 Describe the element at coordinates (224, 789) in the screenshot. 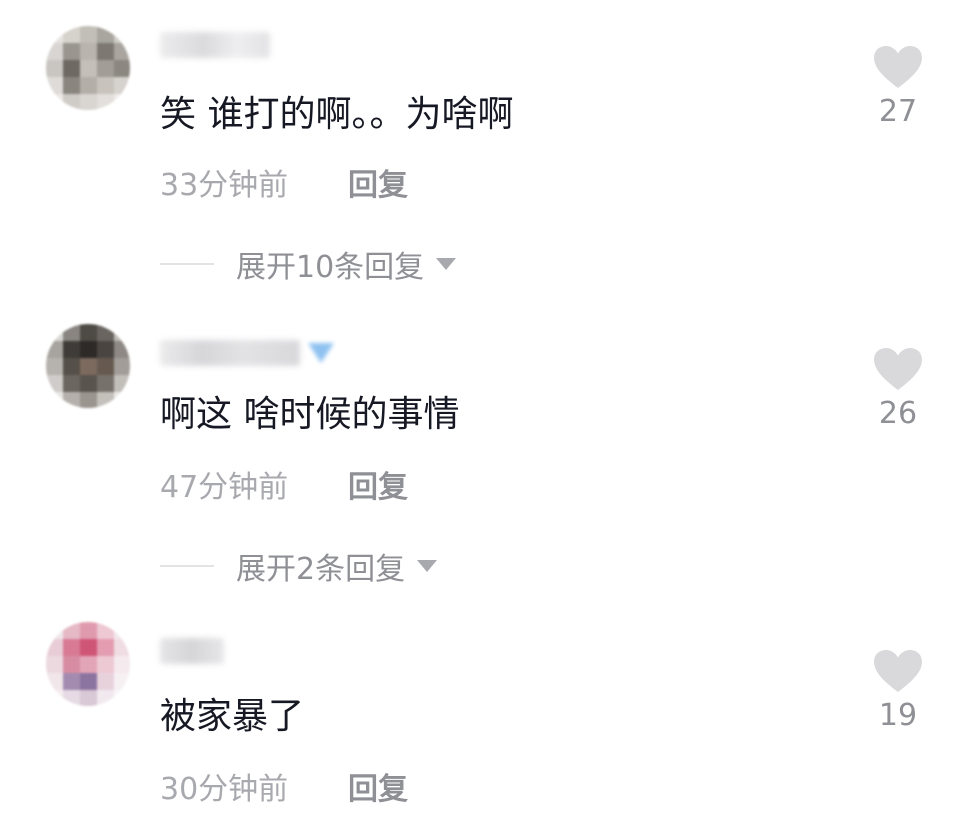

I see `comment-time: 30分钟前` at that location.